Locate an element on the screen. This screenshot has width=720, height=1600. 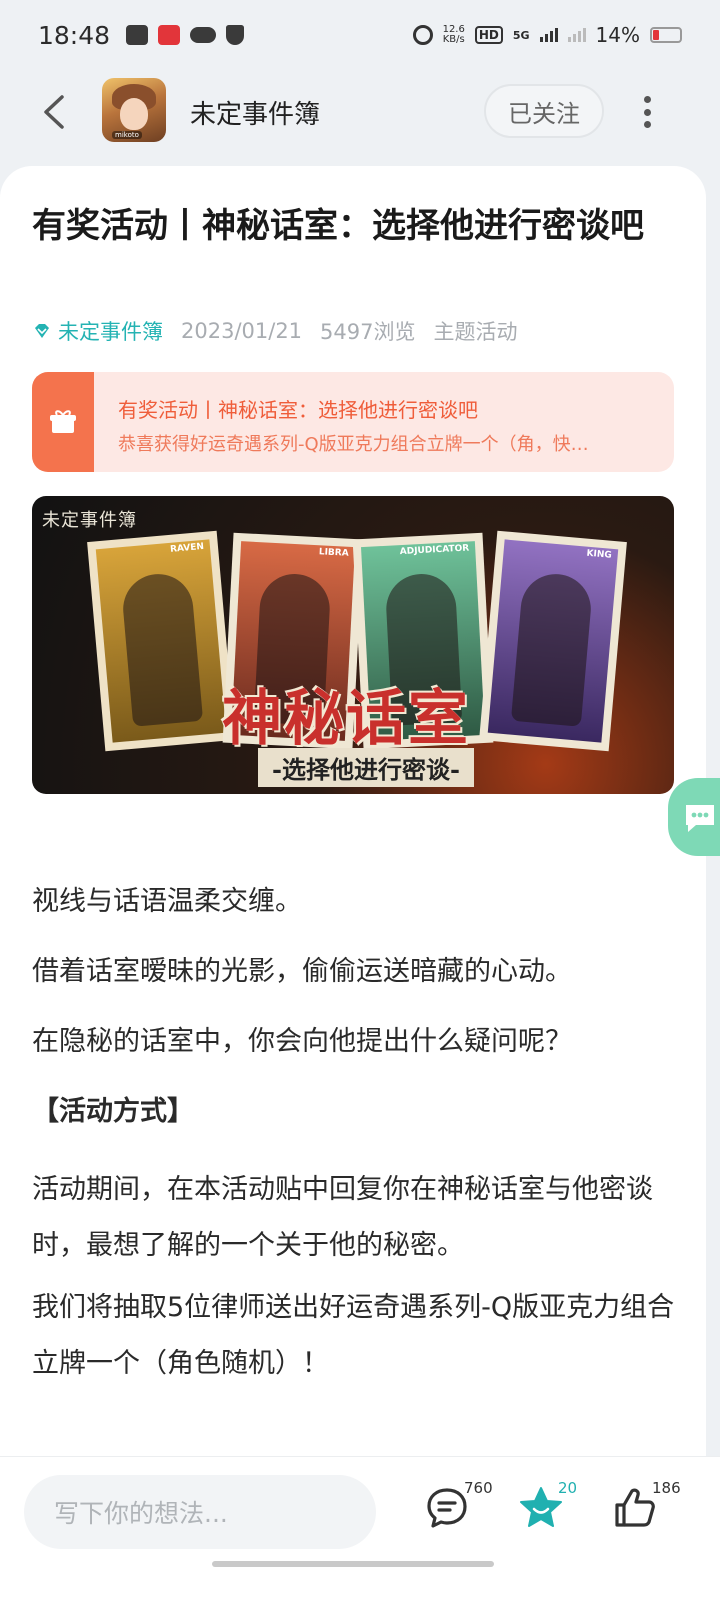
banner-card-raven: RAVEN is located at coordinates (161, 641).